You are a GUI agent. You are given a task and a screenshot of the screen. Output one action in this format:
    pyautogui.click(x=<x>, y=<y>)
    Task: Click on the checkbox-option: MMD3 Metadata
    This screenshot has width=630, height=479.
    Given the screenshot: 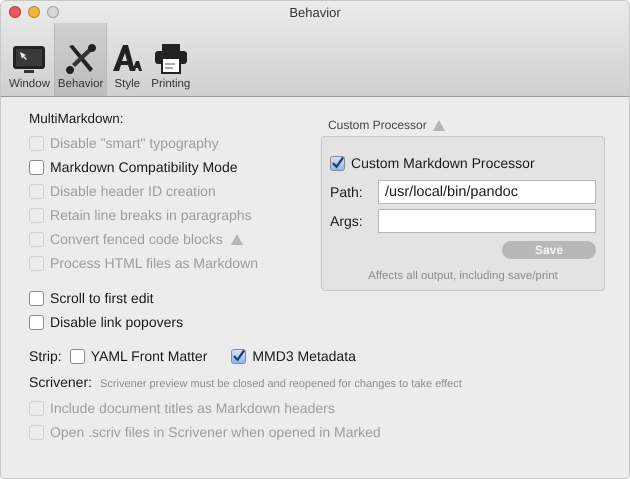 What is the action you would take?
    pyautogui.click(x=293, y=356)
    